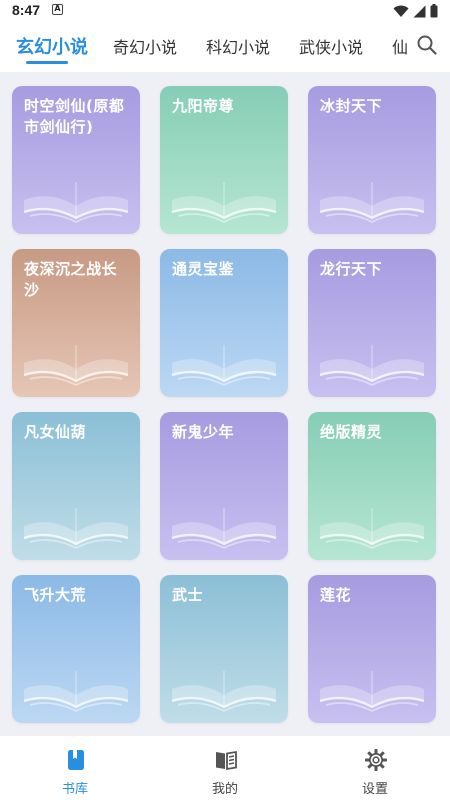  I want to click on book-card: 九阳帝尊, so click(224, 160).